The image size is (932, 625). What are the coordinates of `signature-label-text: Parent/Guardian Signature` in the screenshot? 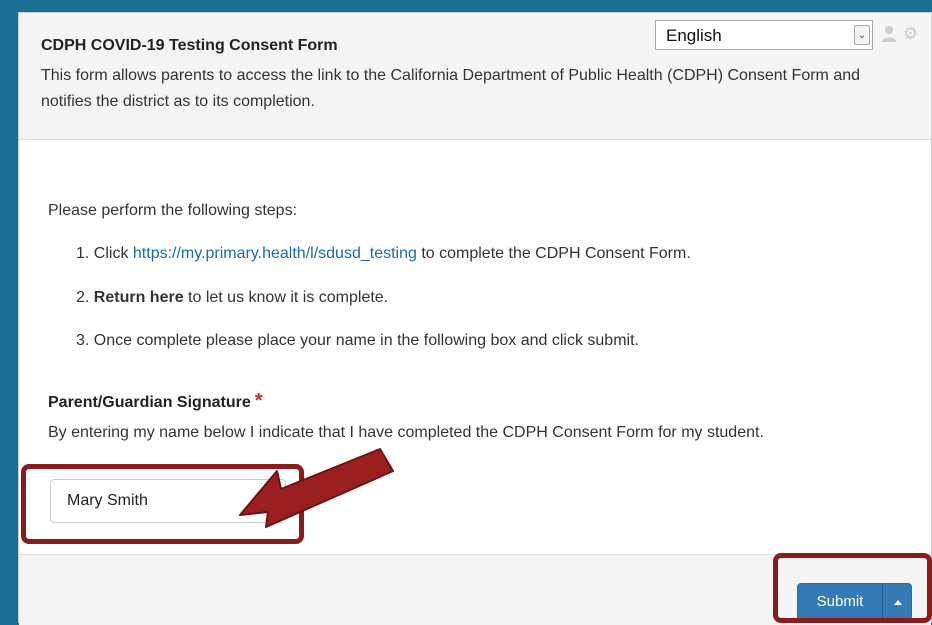 It's located at (149, 402).